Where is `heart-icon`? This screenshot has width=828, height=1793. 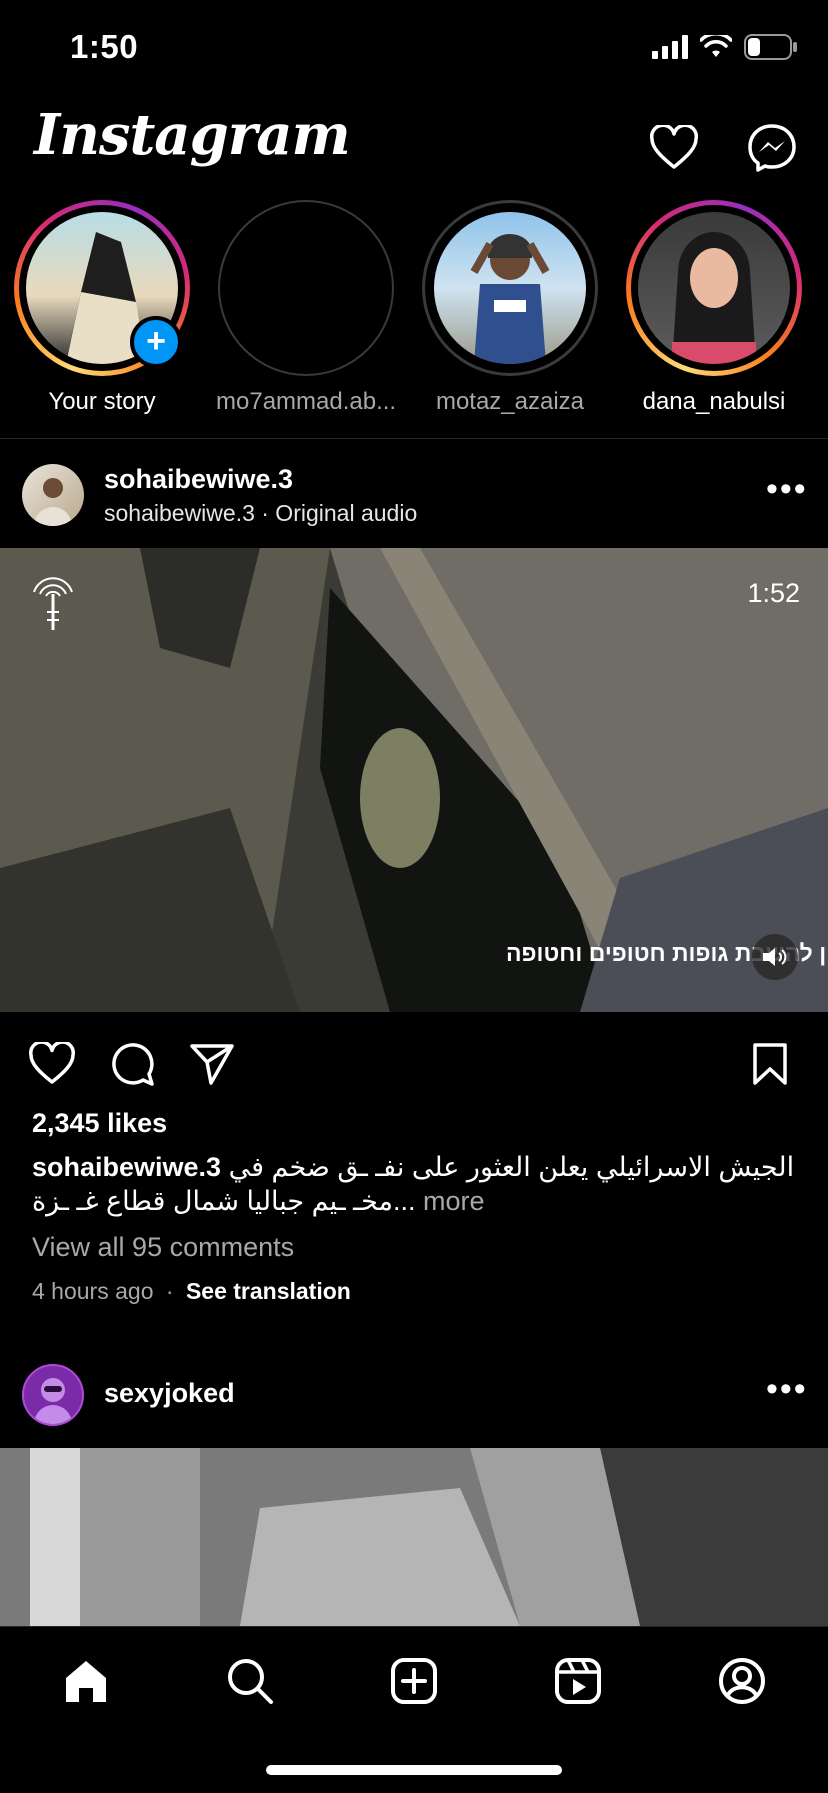
heart-icon is located at coordinates (52, 1063).